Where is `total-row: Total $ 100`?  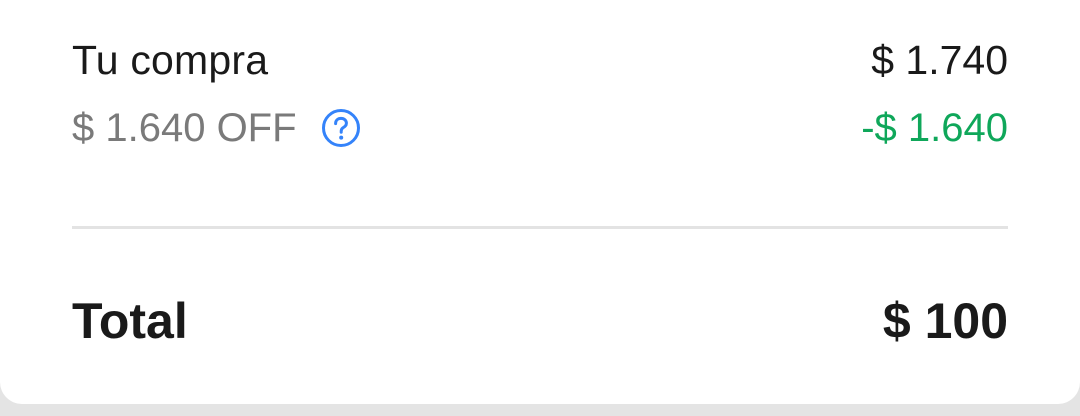 total-row: Total $ 100 is located at coordinates (540, 321).